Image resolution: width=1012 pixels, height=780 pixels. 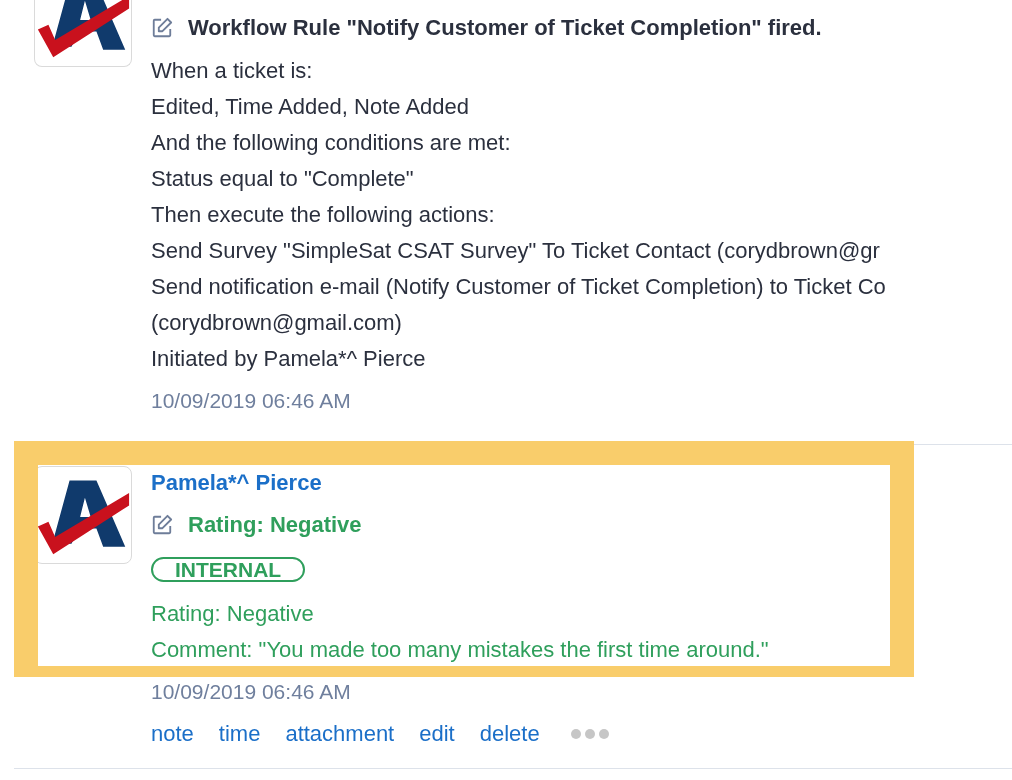 I want to click on body-text: Comment: "You made too many mistakes the first time around.", so click(x=460, y=650).